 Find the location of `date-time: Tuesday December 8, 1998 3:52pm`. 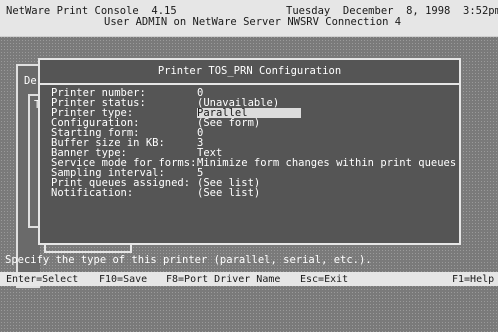

date-time: Tuesday December 8, 1998 3:52pm is located at coordinates (392, 11).